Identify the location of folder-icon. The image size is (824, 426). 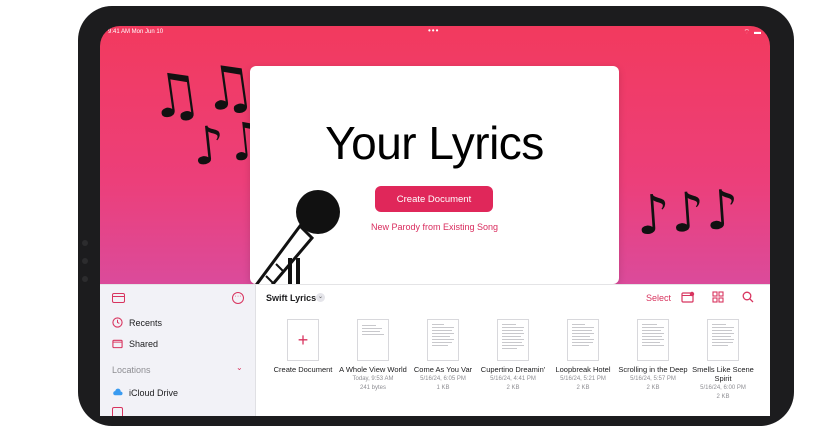
(117, 411).